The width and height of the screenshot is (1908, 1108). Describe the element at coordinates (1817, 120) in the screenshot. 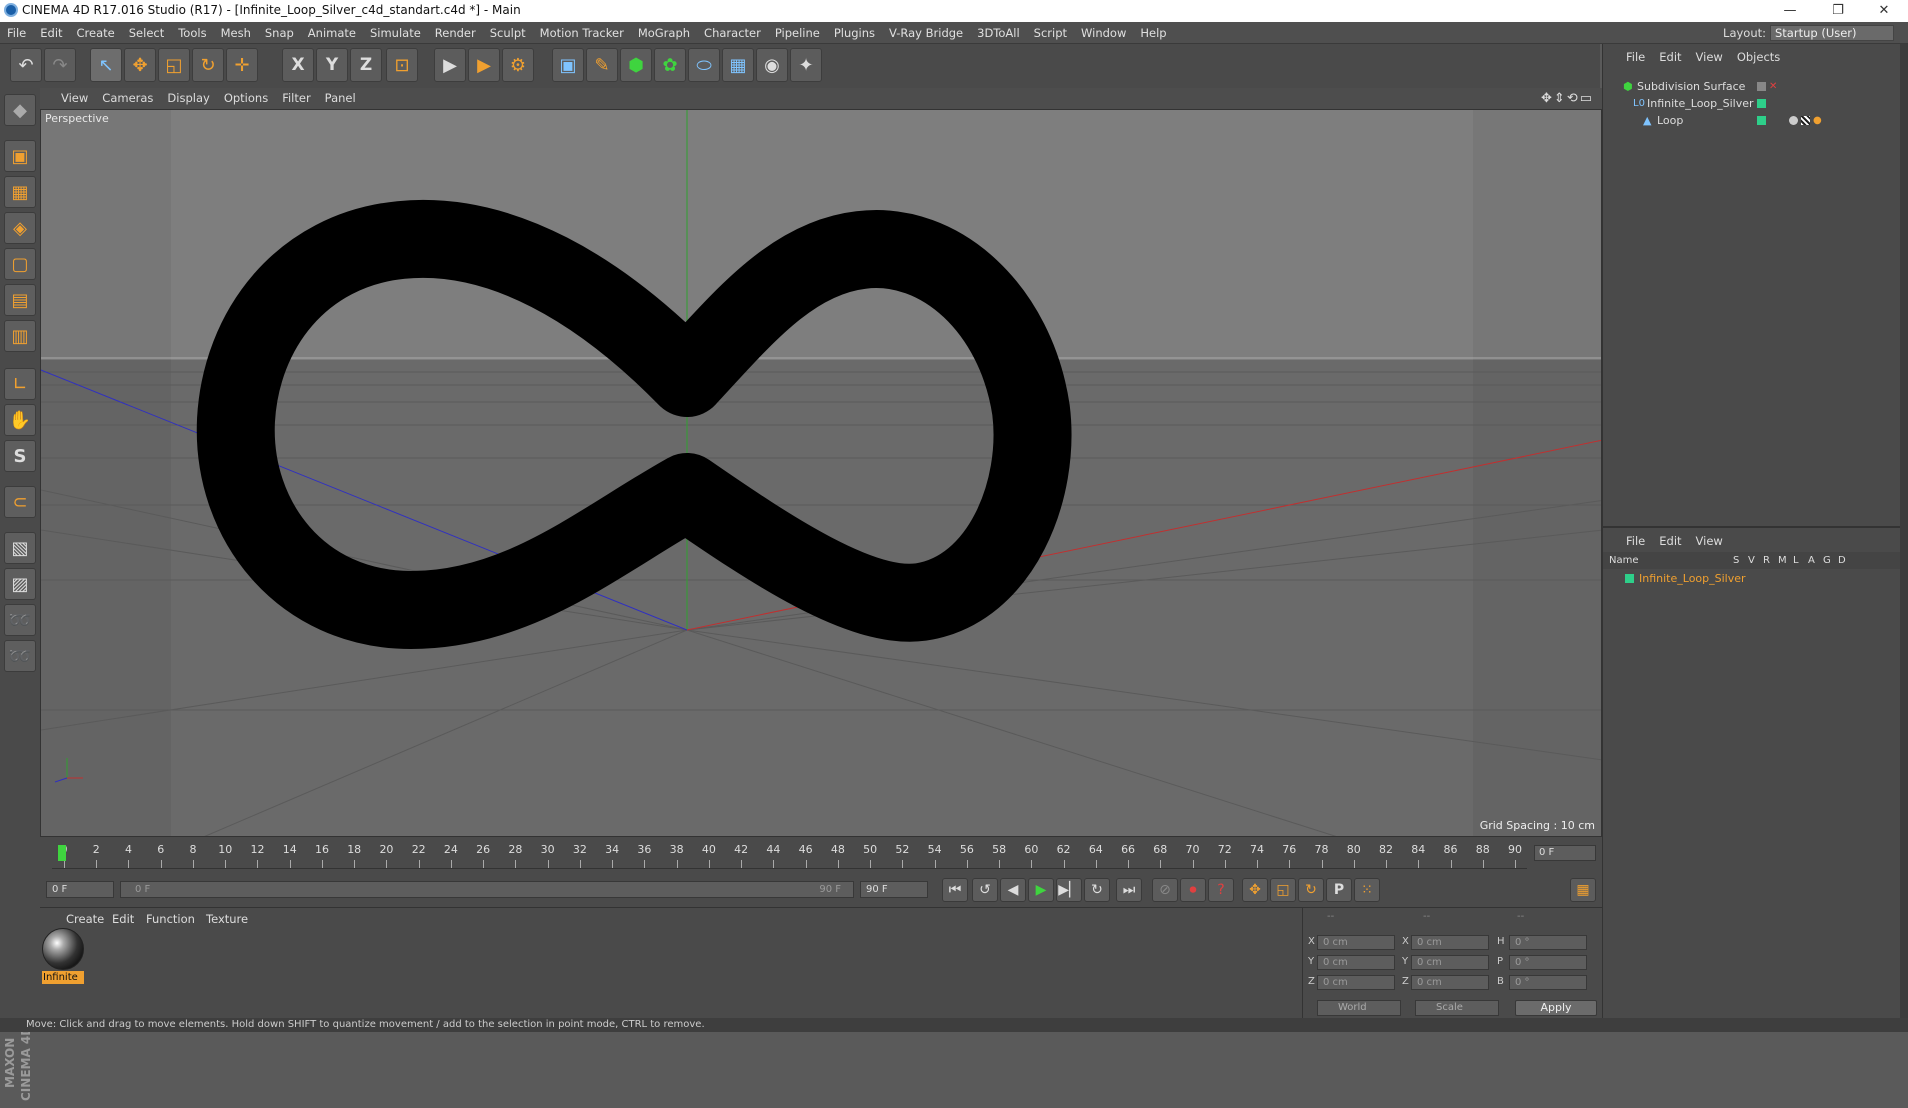

I see `phong-tag-icon: ●` at that location.